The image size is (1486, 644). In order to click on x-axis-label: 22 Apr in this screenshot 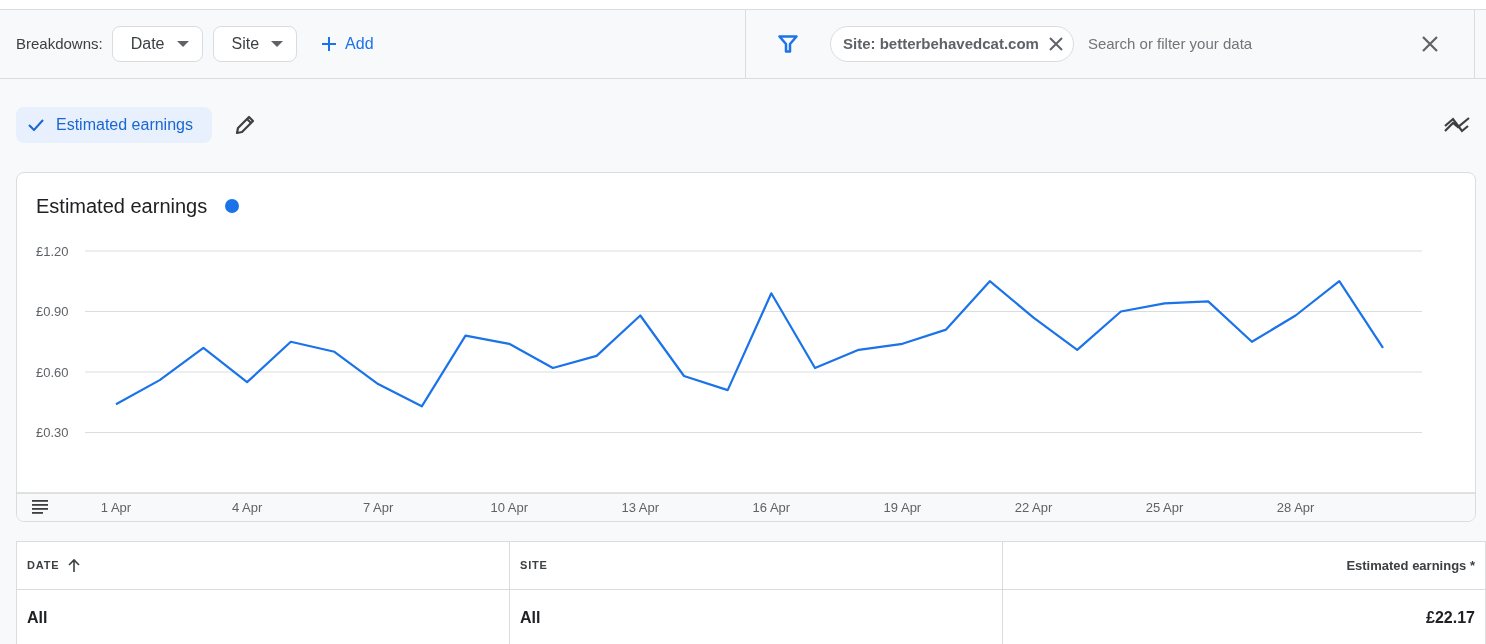, I will do `click(1033, 507)`.